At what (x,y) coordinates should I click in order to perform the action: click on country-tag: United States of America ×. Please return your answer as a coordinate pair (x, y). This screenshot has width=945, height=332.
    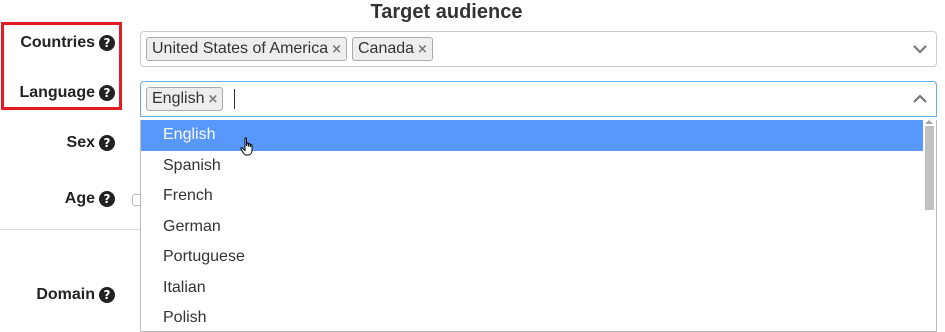
    Looking at the image, I should click on (246, 49).